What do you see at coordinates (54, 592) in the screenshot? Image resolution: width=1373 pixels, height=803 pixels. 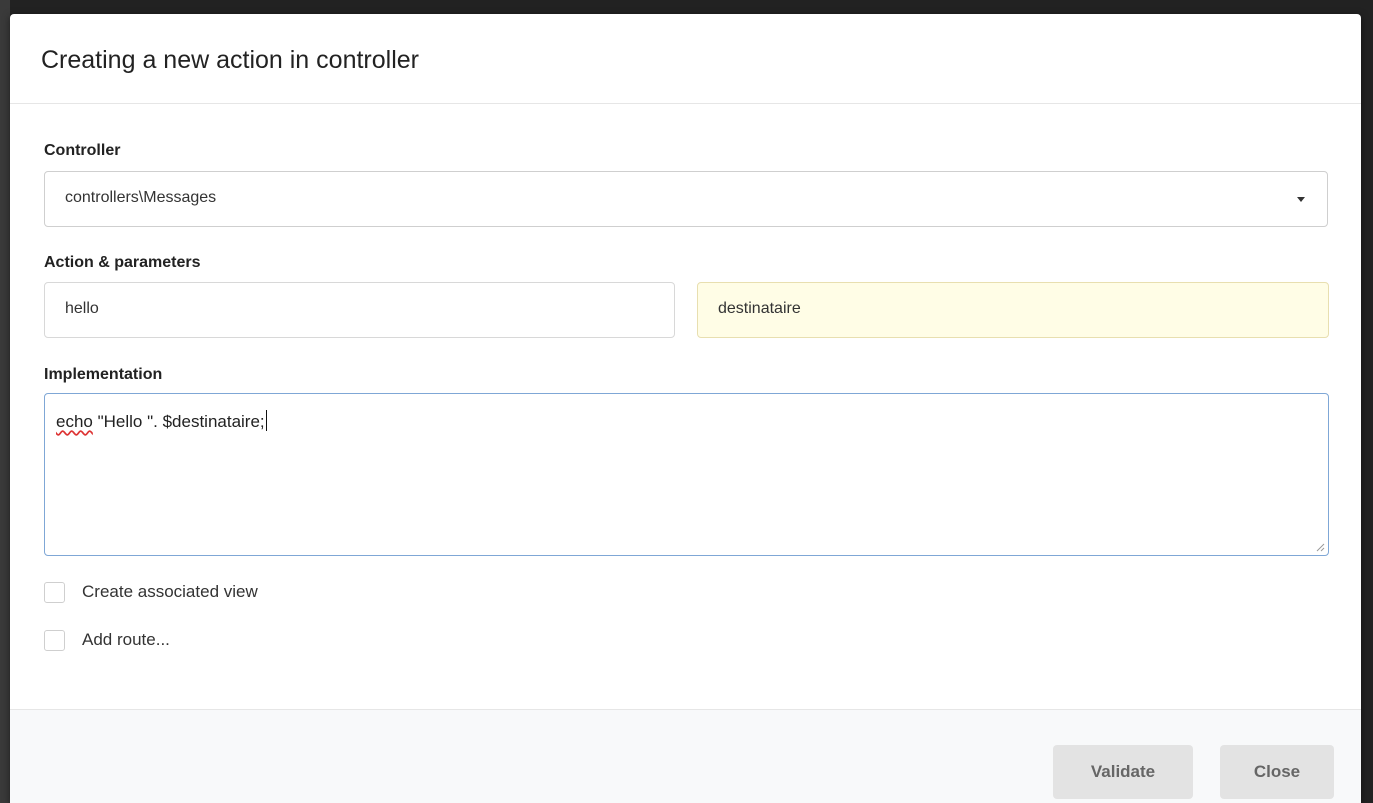 I see `create-view-checkbox` at bounding box center [54, 592].